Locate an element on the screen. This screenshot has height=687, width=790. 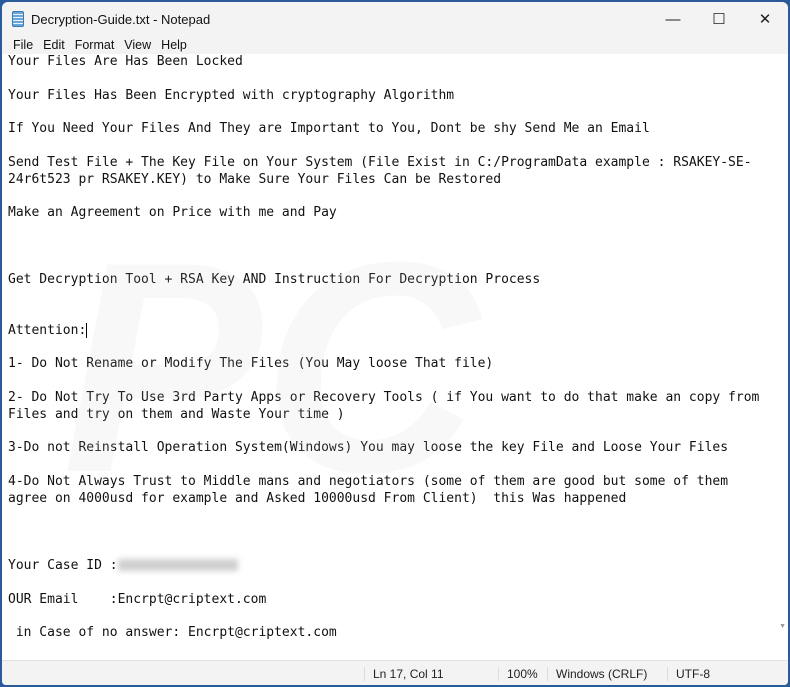
case-id-line: Your Case ID : is located at coordinates (398, 566).